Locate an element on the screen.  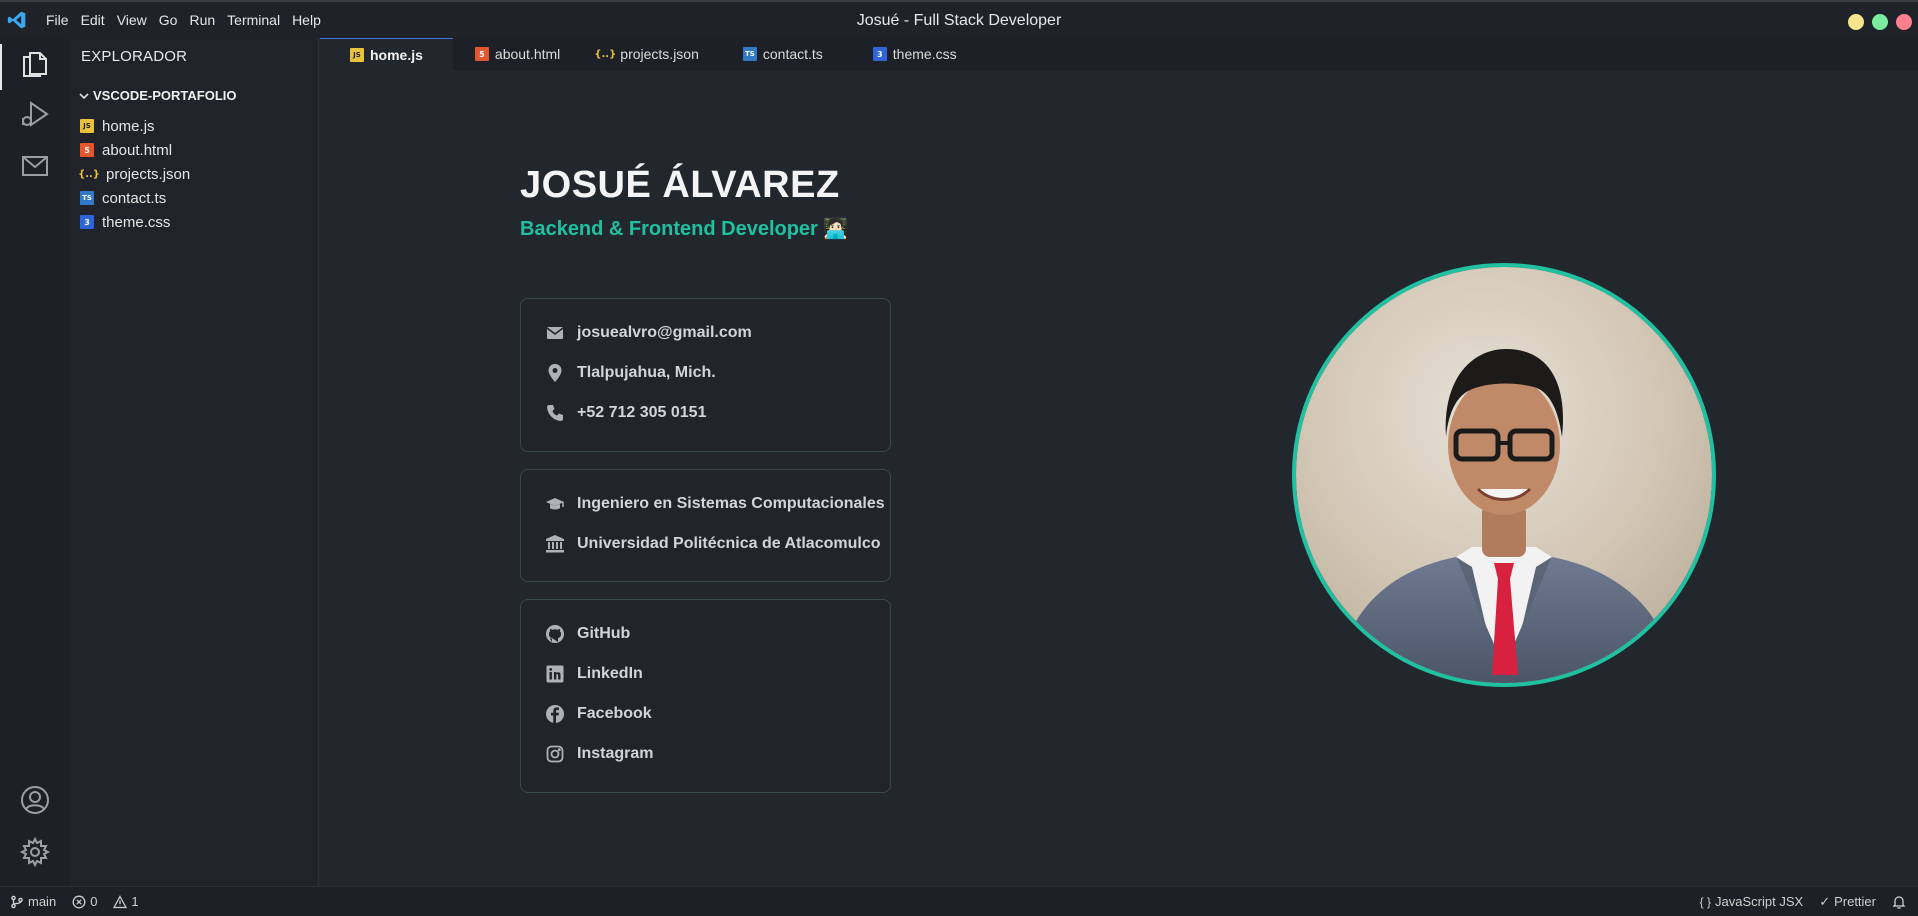
tab-label: about.html is located at coordinates (527, 54).